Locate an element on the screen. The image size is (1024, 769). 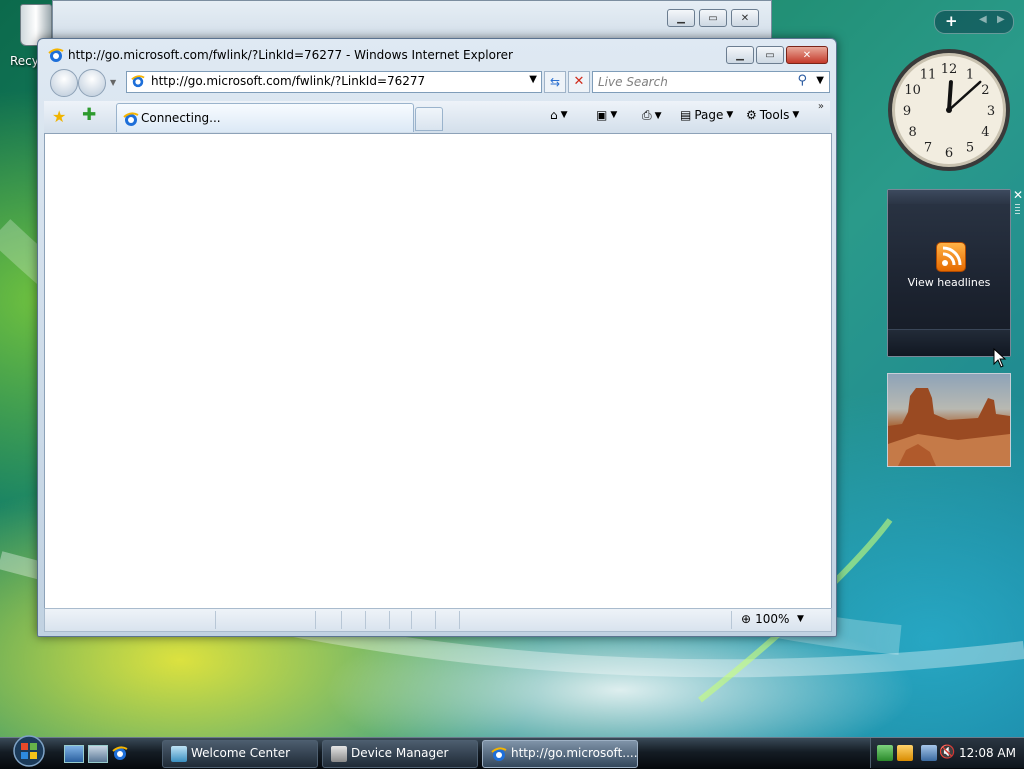
search-options-dropdown-icon: ▼ is located at coordinates (820, 80).